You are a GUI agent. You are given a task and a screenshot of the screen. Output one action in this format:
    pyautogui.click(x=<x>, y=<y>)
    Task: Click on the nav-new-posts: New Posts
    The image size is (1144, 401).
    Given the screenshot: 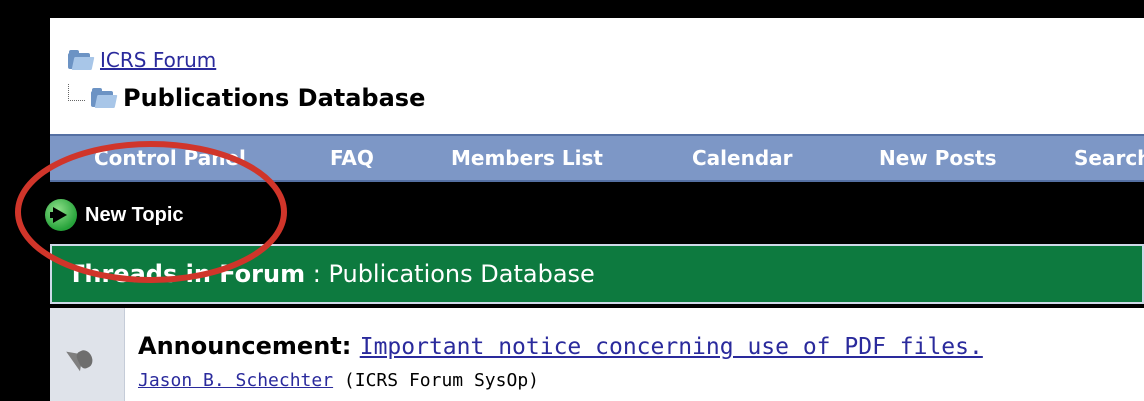 What is the action you would take?
    pyautogui.click(x=938, y=158)
    